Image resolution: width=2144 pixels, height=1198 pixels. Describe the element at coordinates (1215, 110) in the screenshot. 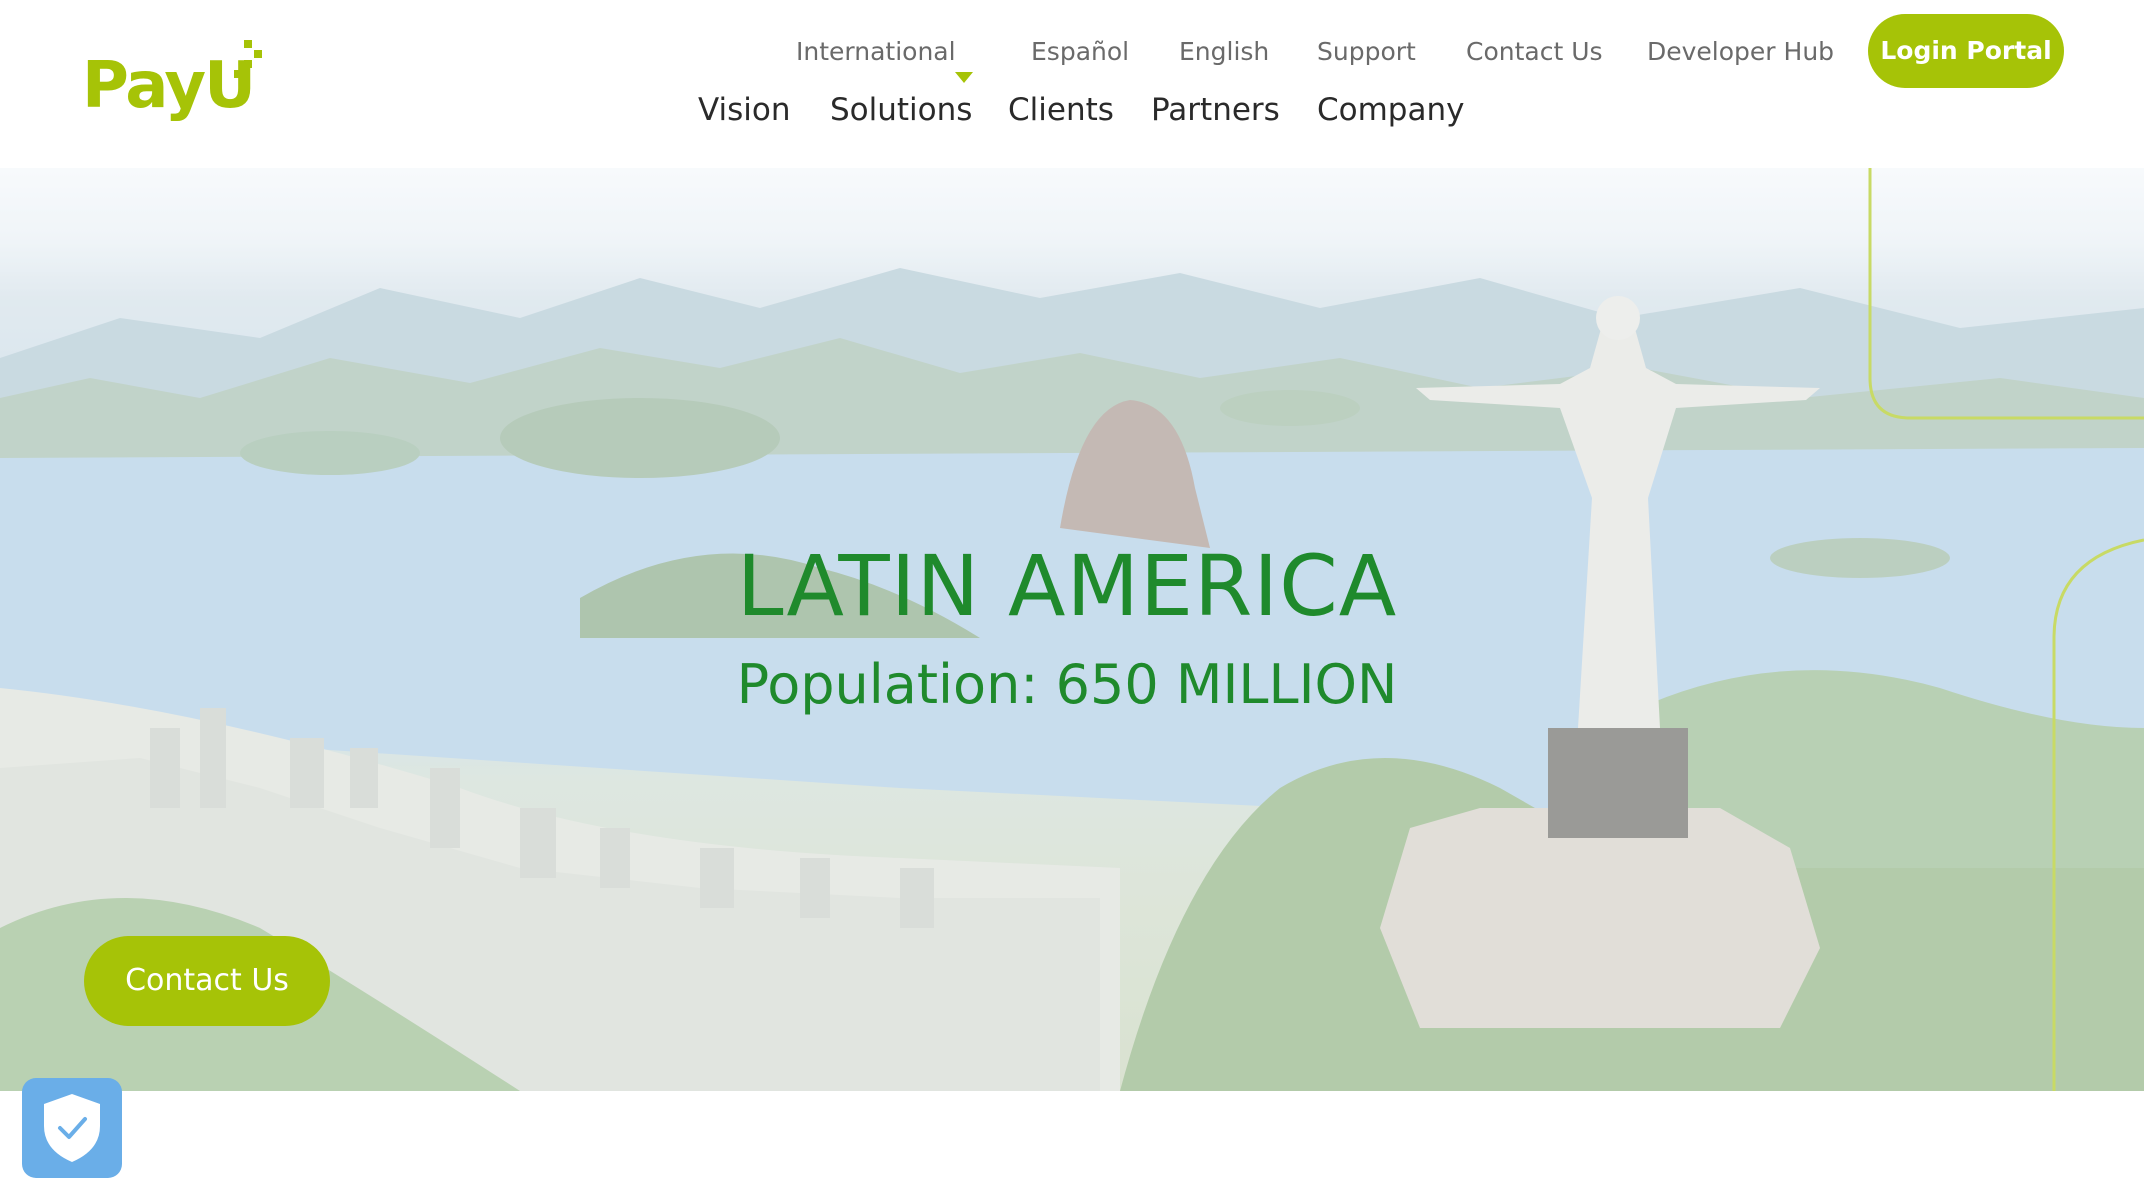

I see `nav-item-partners: Partners` at that location.